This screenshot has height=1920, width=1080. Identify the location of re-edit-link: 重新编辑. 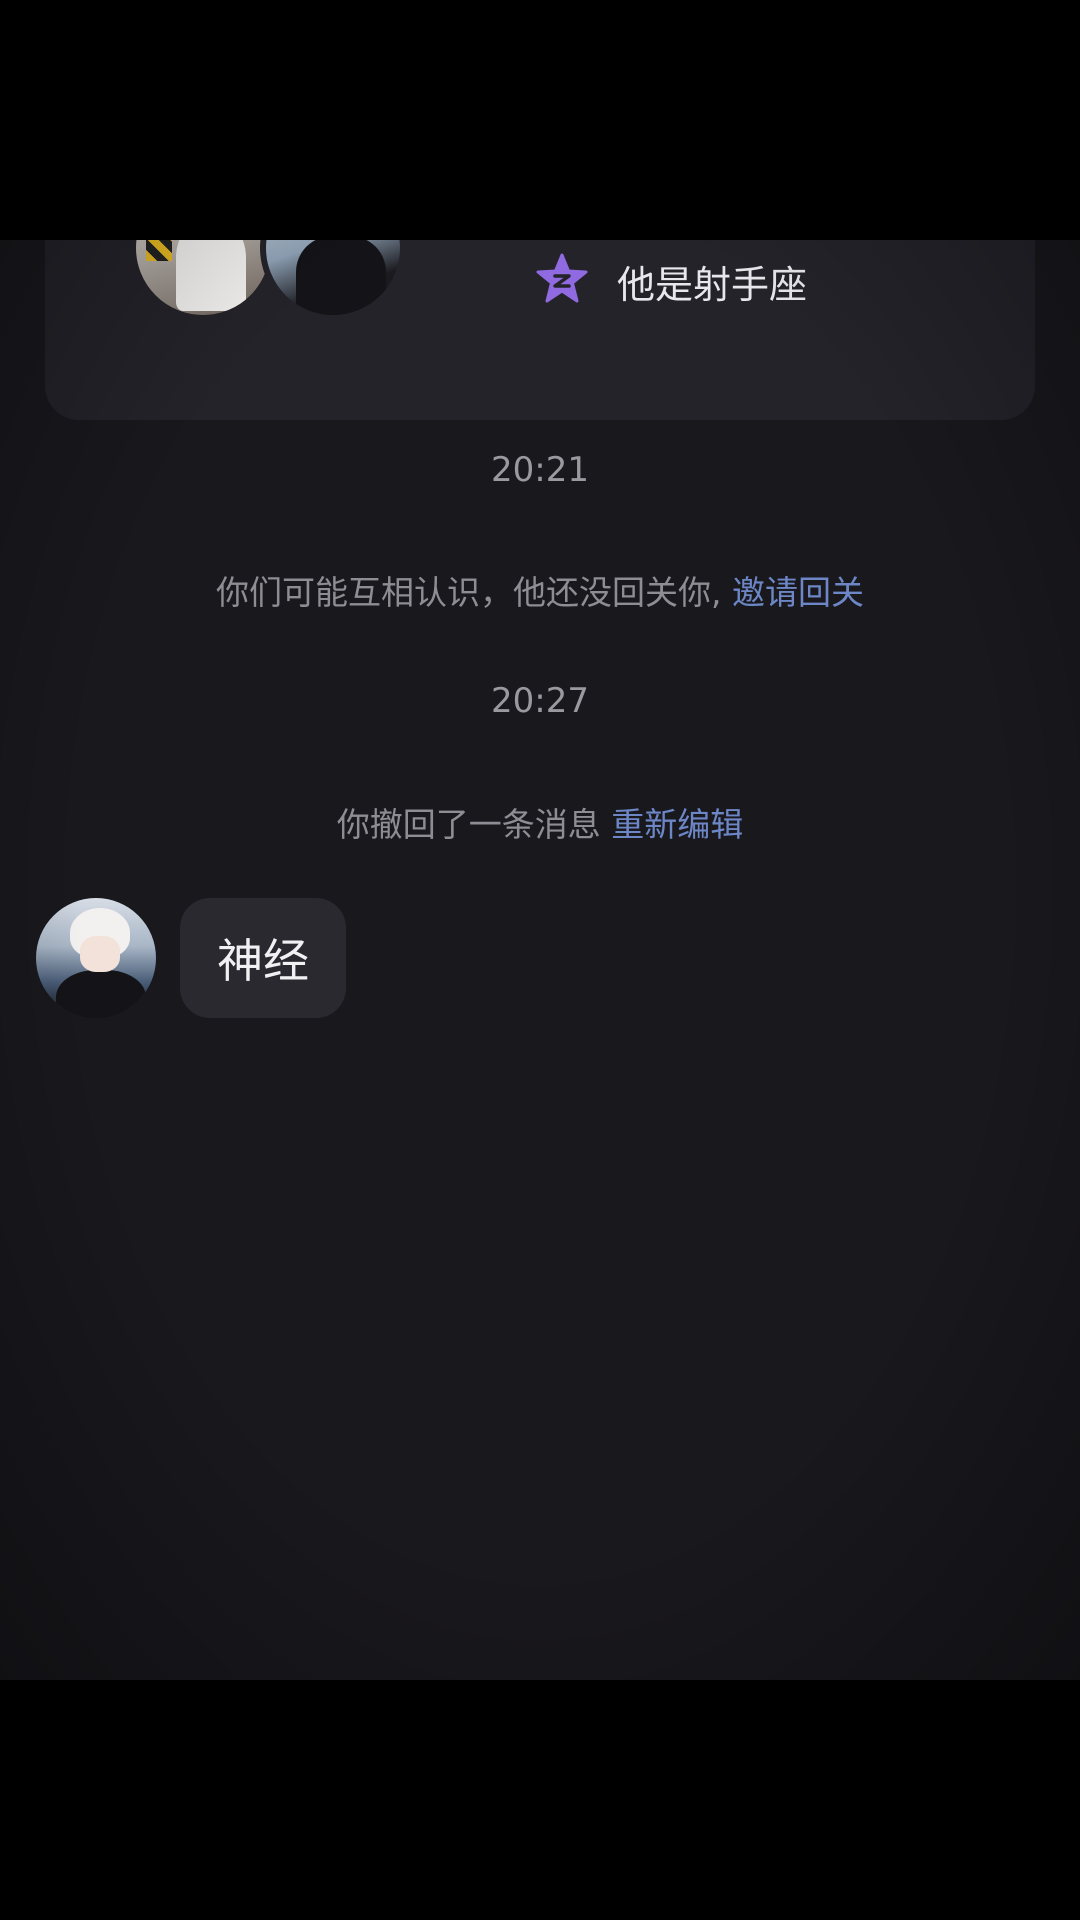
(677, 824).